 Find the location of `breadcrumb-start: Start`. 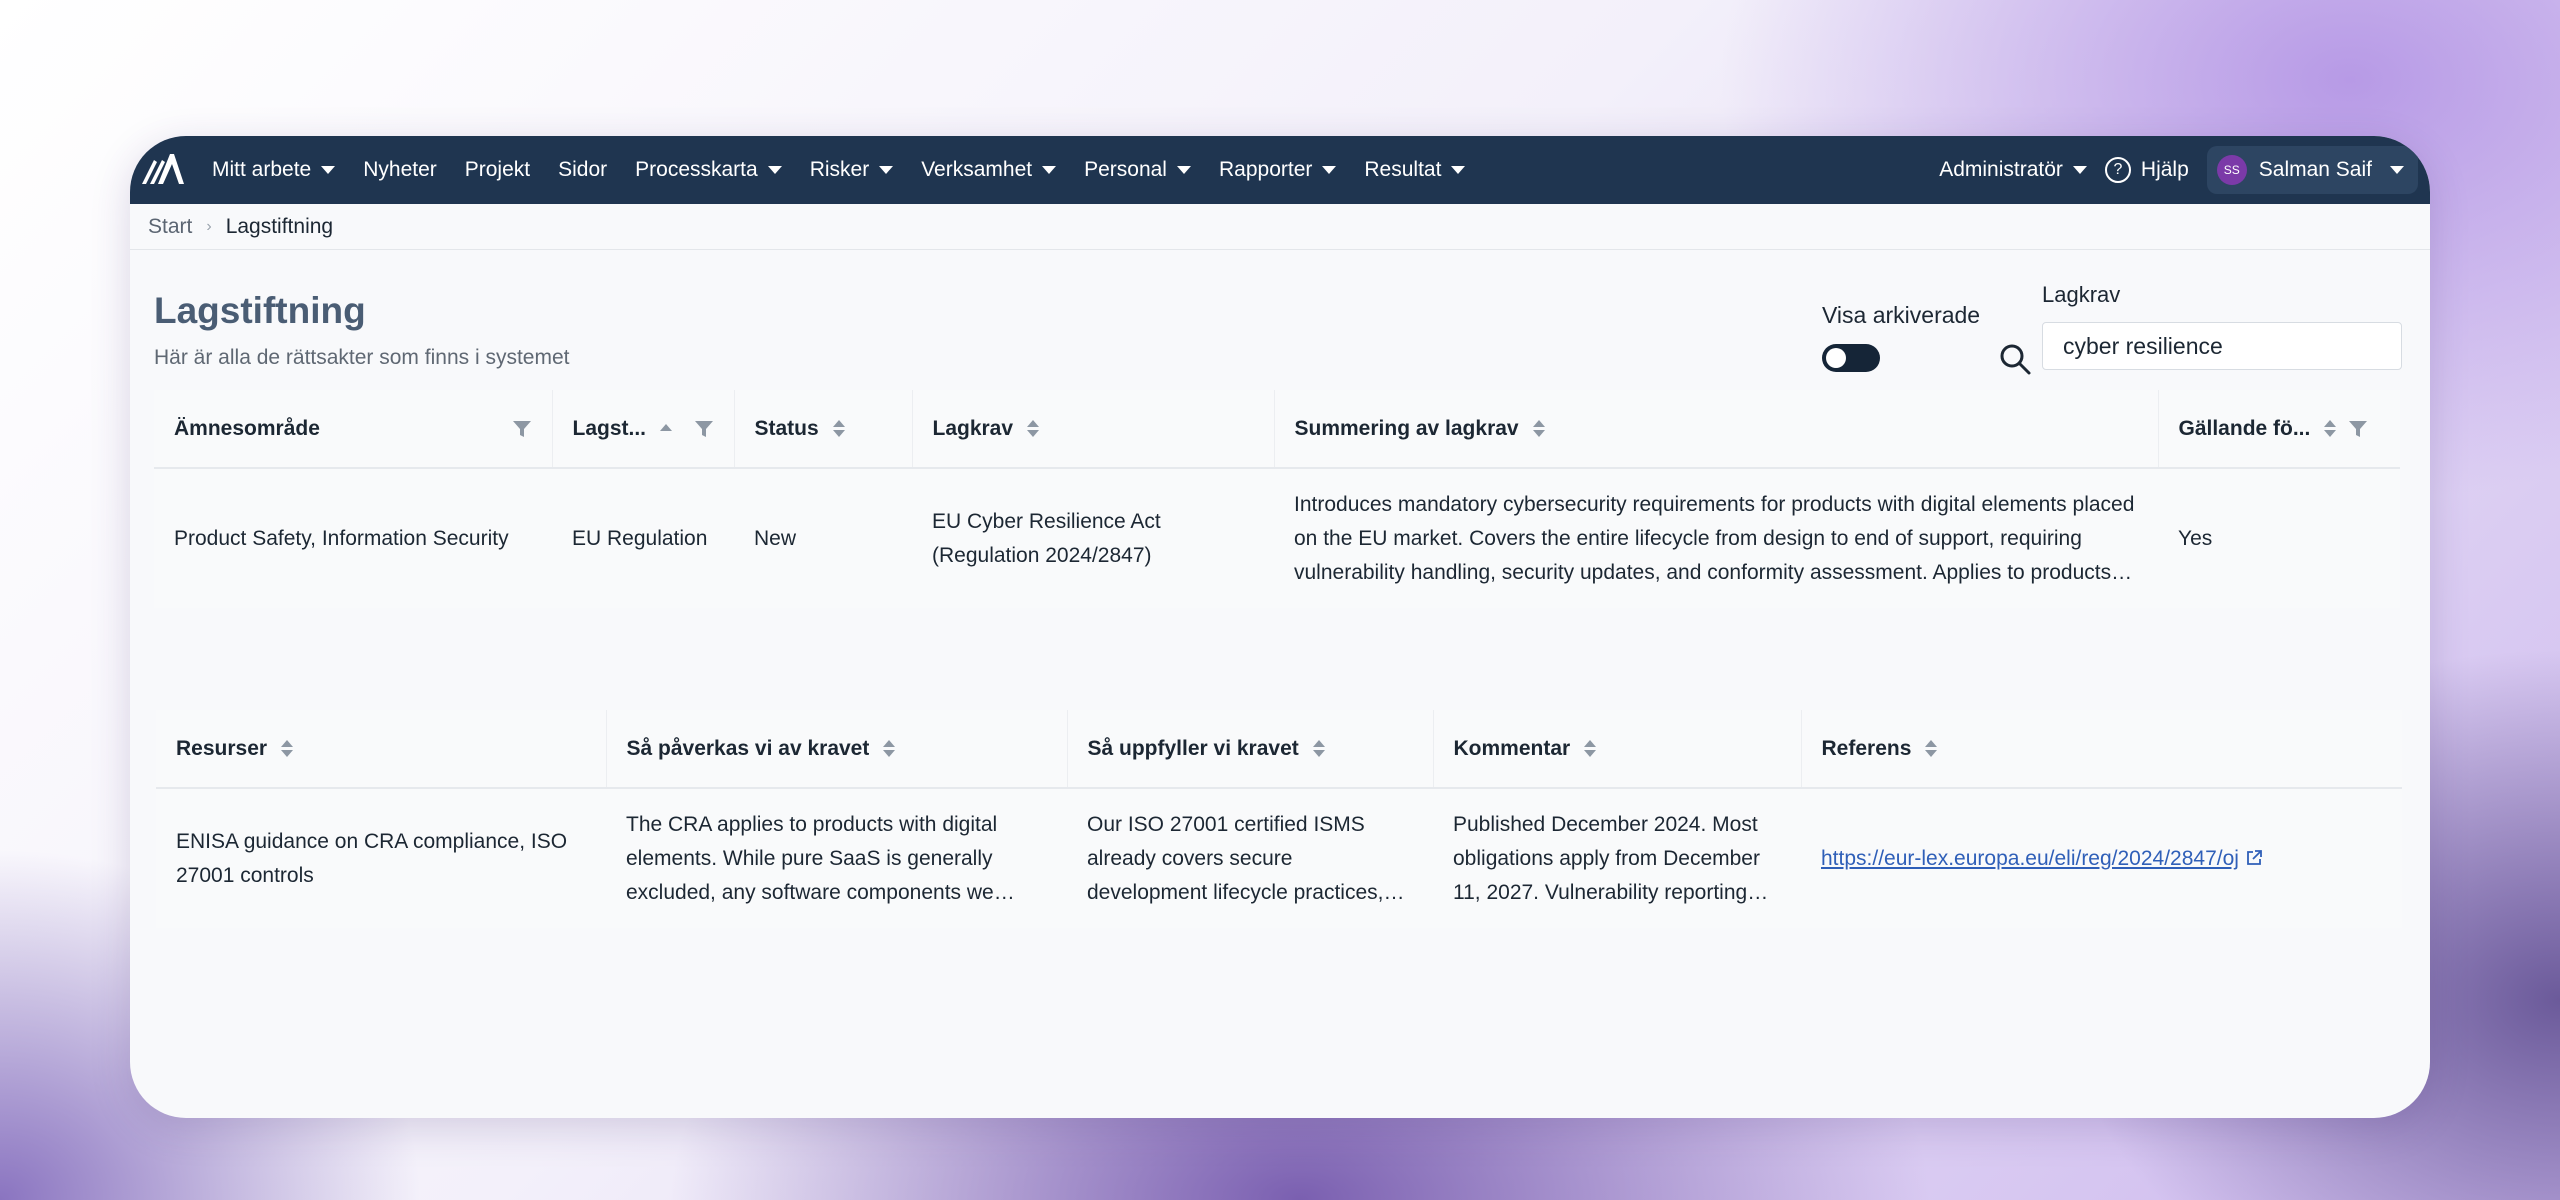

breadcrumb-start: Start is located at coordinates (170, 227).